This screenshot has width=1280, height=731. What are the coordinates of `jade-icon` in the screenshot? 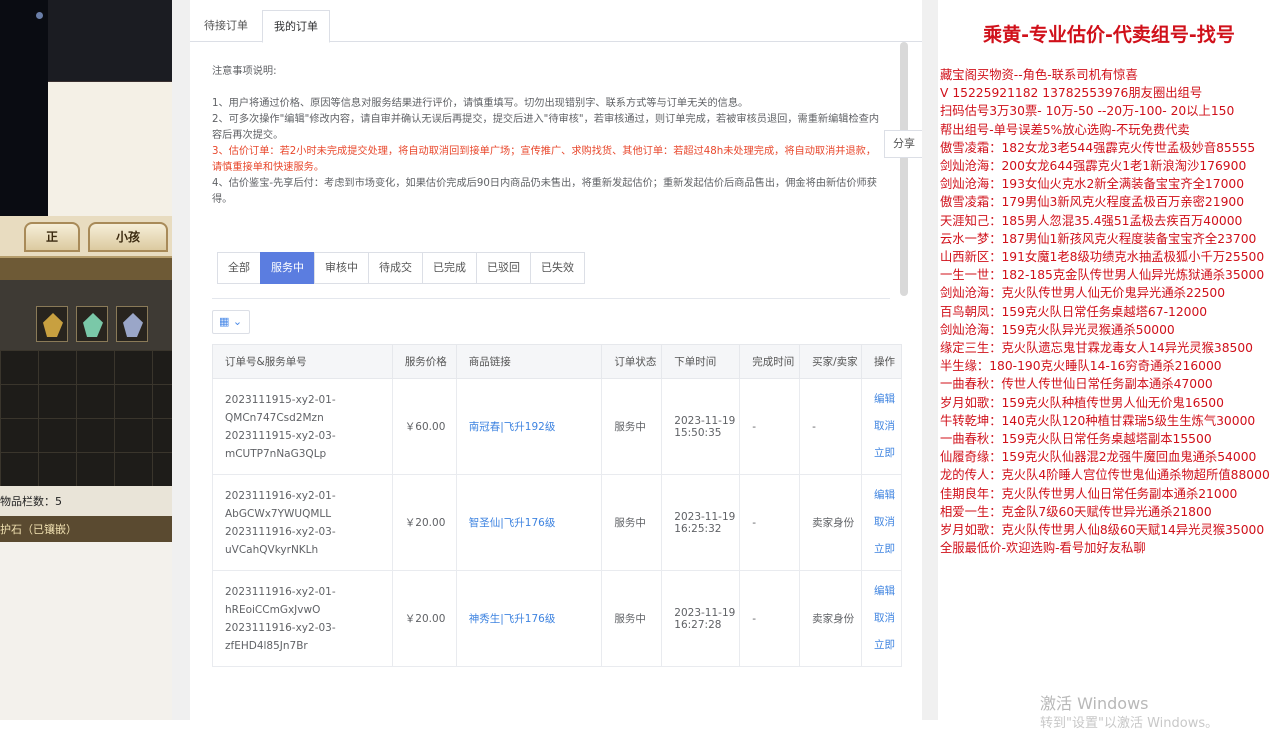 It's located at (93, 325).